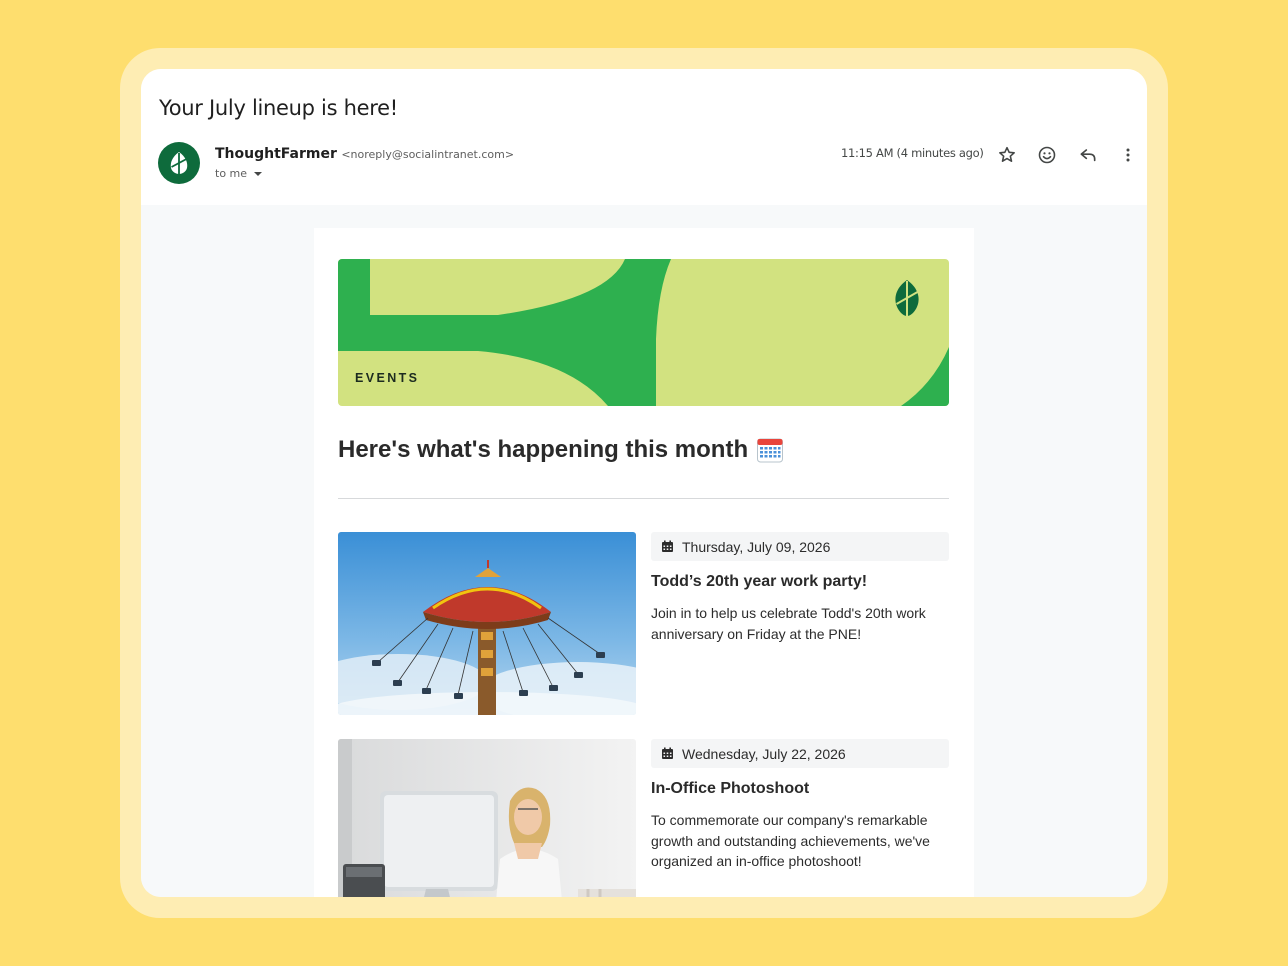  I want to click on banner-graphic, so click(643, 332).